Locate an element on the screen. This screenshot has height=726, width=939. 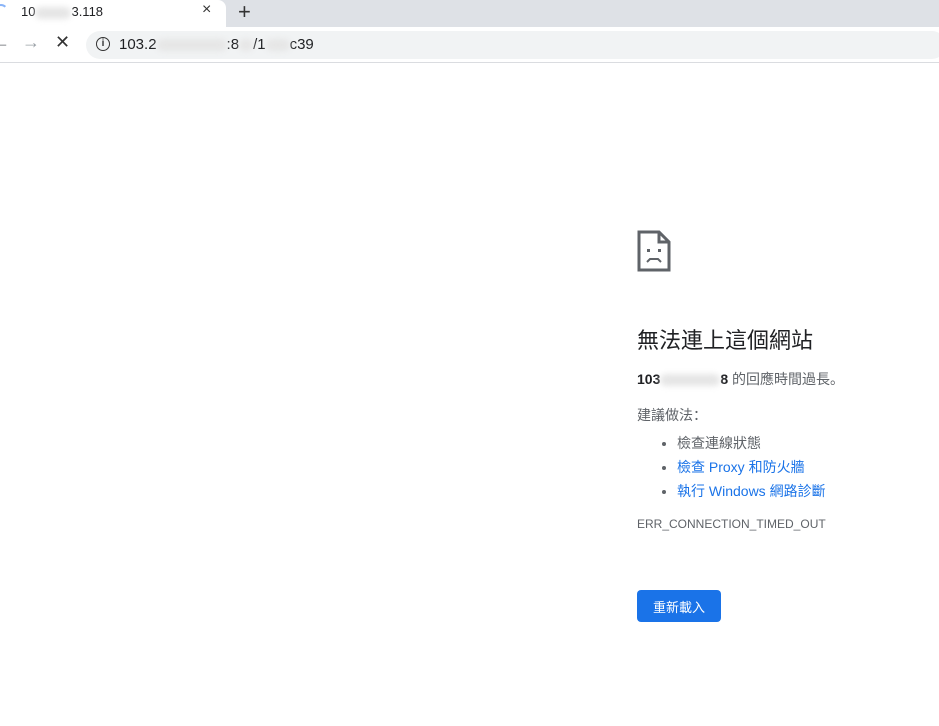
url-text: 103.2:8/1 c39 is located at coordinates (216, 44).